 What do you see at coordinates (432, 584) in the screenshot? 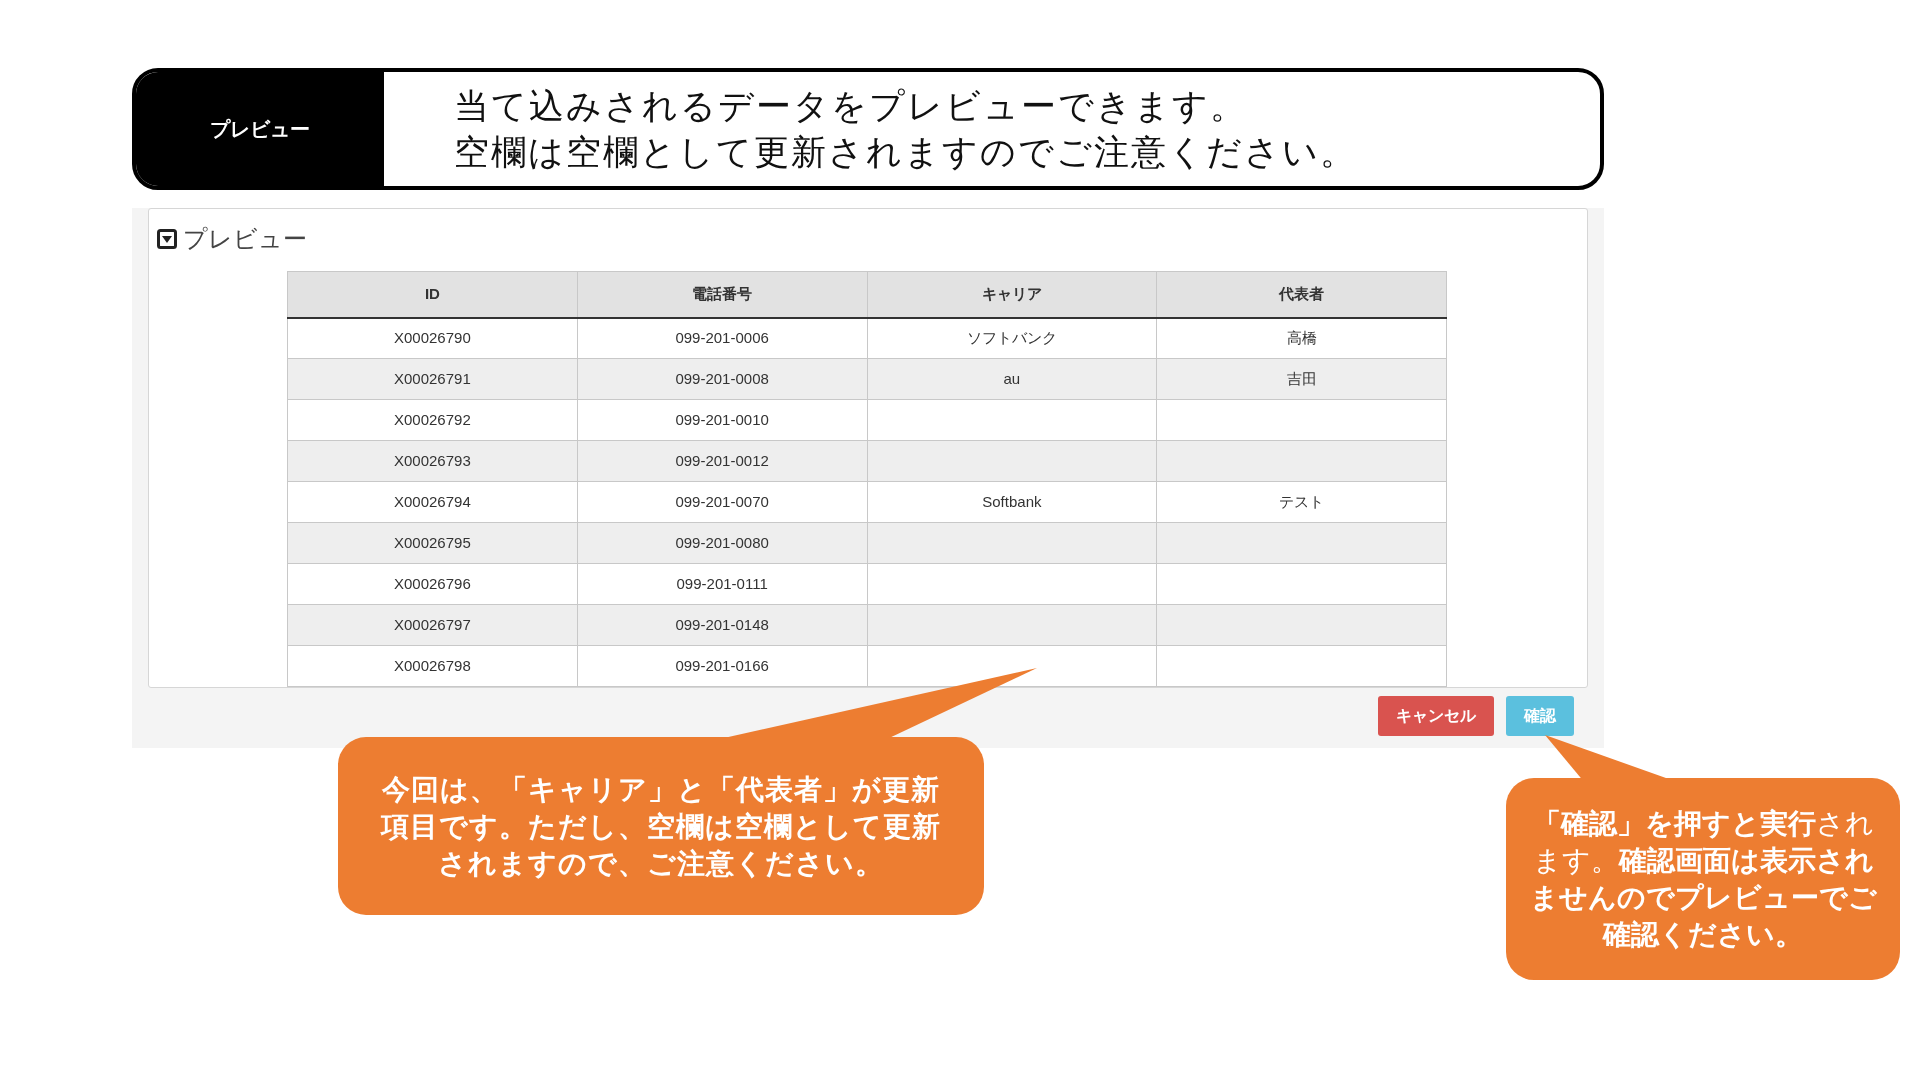
I see `table-cell: X00026796` at bounding box center [432, 584].